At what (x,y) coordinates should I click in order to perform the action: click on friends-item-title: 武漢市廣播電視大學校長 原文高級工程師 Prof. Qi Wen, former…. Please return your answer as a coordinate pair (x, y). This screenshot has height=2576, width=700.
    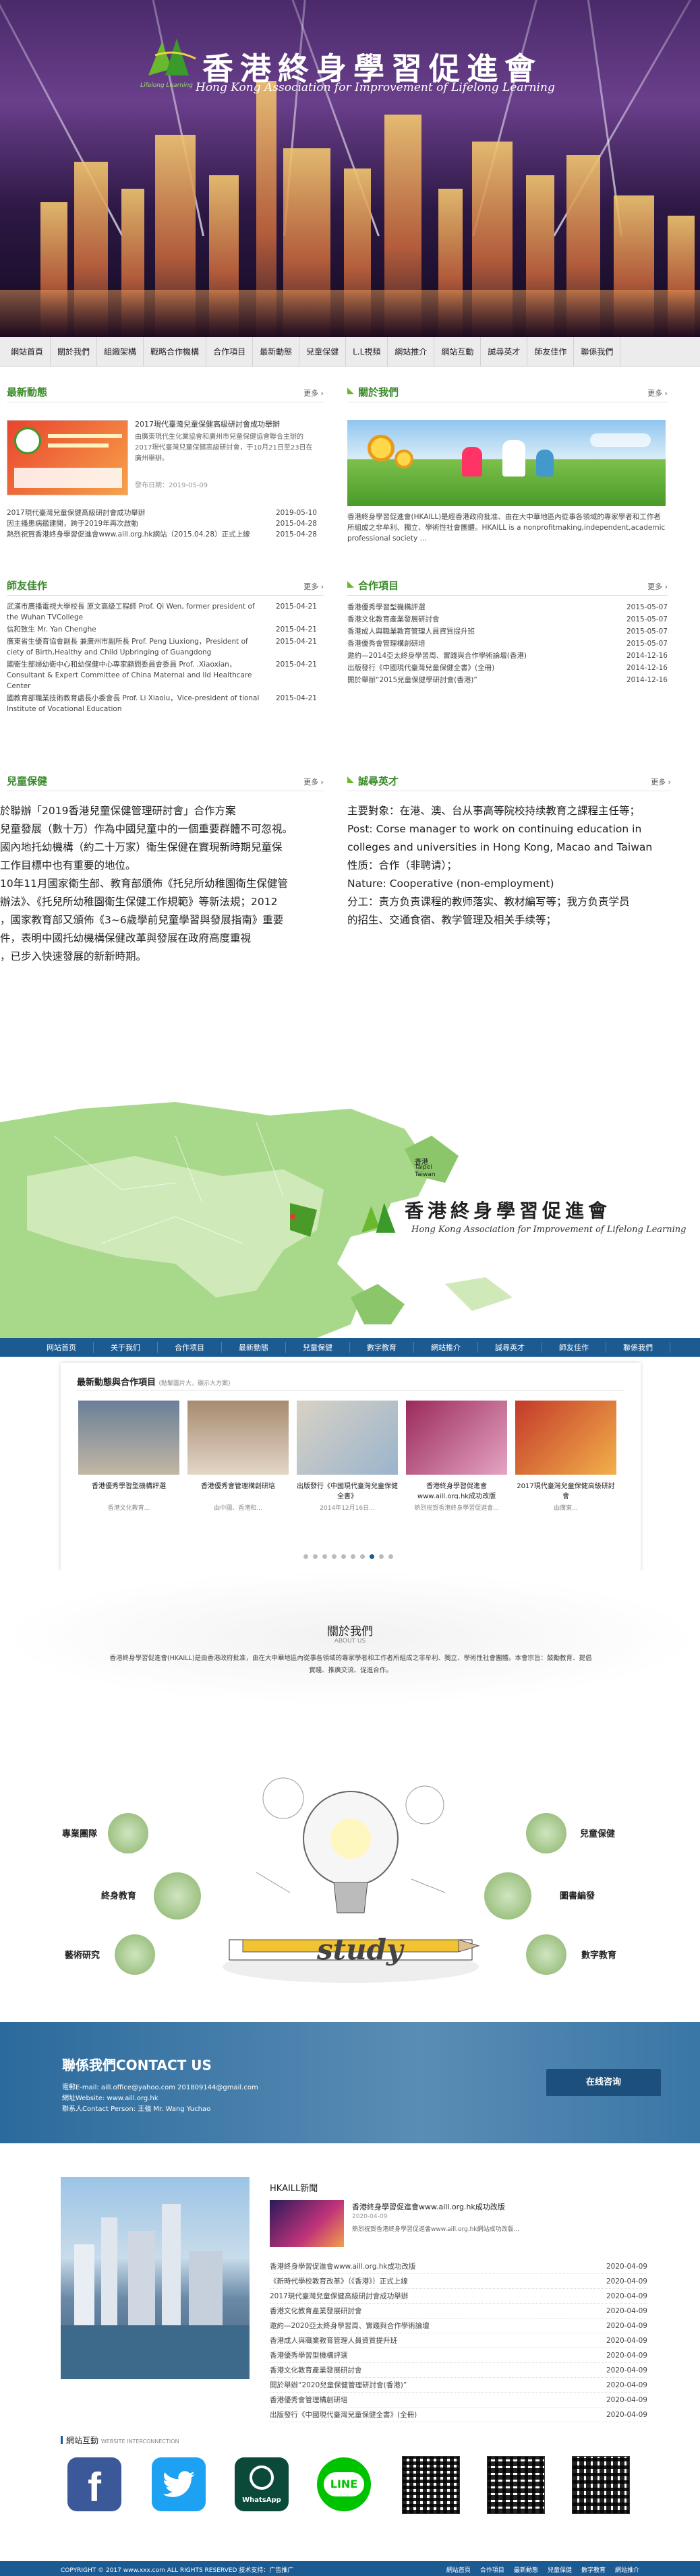
    Looking at the image, I should click on (135, 612).